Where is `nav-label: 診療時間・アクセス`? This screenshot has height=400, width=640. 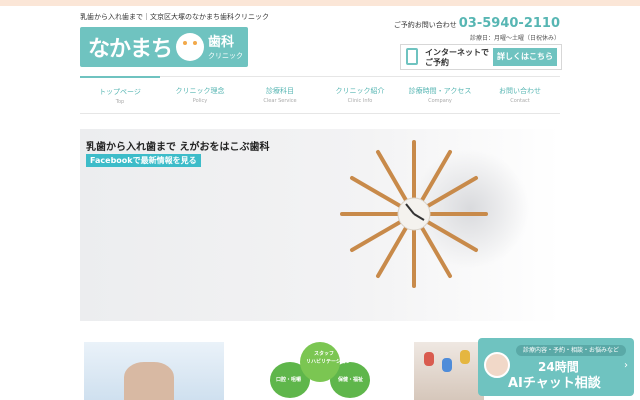
nav-label: 診療時間・アクセス is located at coordinates (440, 91).